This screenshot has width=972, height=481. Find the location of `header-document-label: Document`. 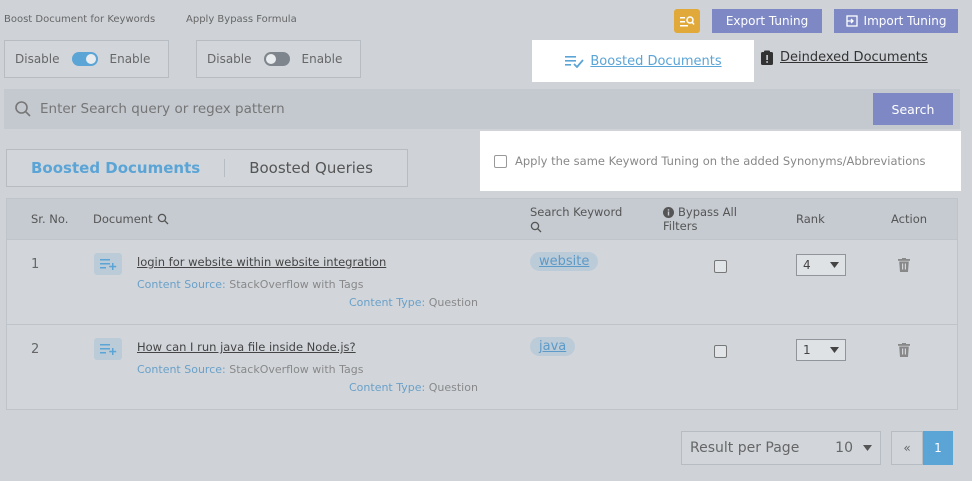

header-document-label: Document is located at coordinates (123, 219).